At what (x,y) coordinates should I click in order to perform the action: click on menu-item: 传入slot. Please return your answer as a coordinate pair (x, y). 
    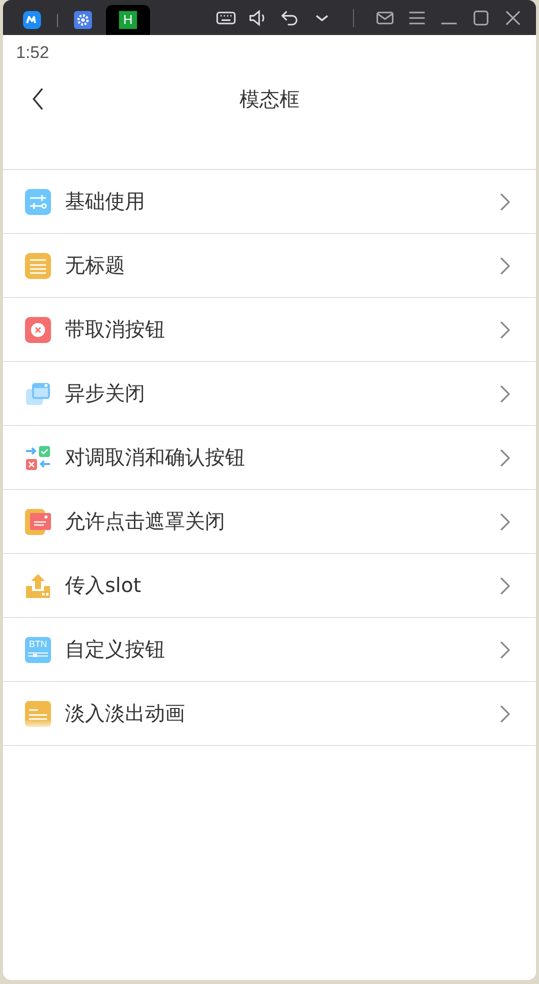
    Looking at the image, I should click on (269, 586).